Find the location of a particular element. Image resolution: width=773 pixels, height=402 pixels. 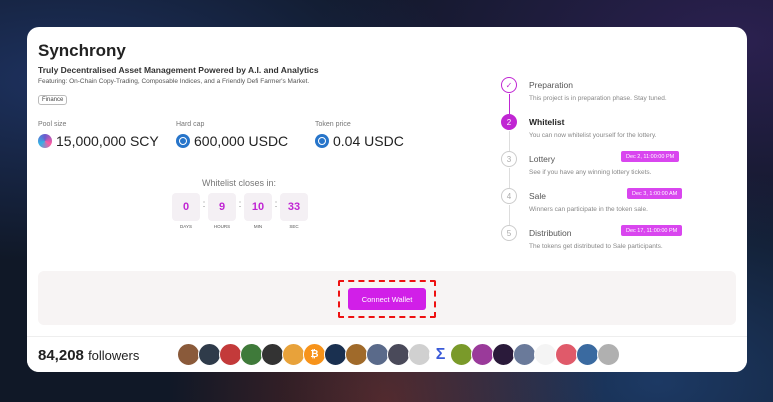

step-number: 5 is located at coordinates (509, 233).